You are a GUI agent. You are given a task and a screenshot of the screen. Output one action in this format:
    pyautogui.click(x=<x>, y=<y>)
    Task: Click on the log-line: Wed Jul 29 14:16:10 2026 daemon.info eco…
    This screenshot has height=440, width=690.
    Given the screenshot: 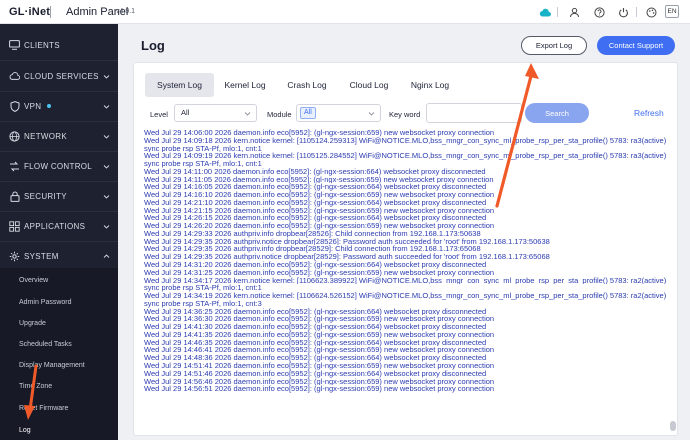 What is the action you would take?
    pyautogui.click(x=319, y=195)
    